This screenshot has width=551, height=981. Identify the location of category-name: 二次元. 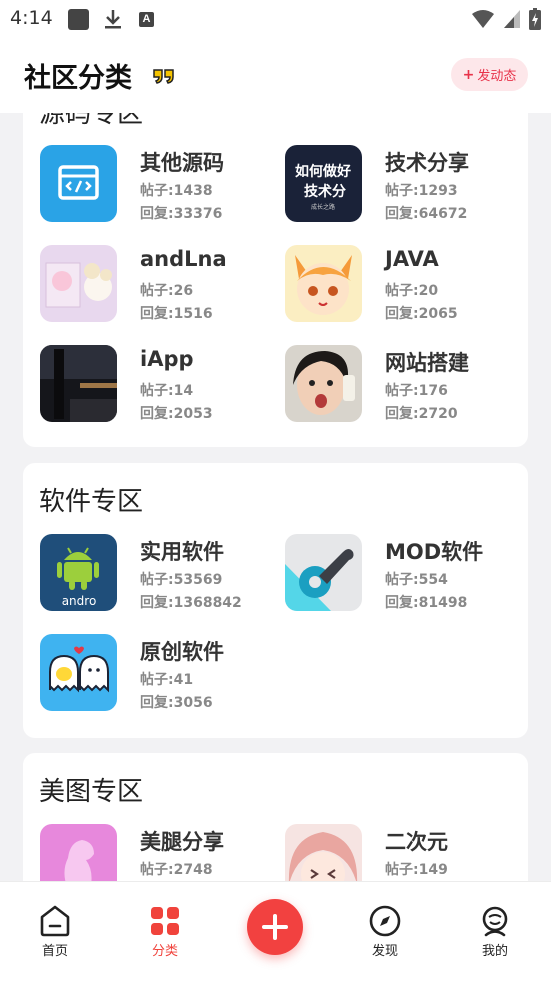
(416, 842).